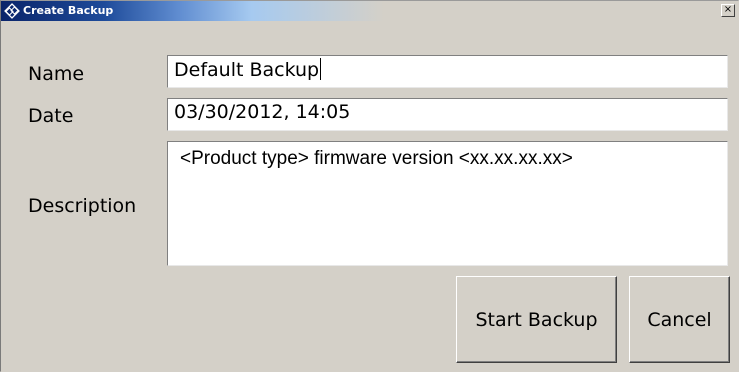 Image resolution: width=739 pixels, height=372 pixels. What do you see at coordinates (321, 69) in the screenshot?
I see `text-caret` at bounding box center [321, 69].